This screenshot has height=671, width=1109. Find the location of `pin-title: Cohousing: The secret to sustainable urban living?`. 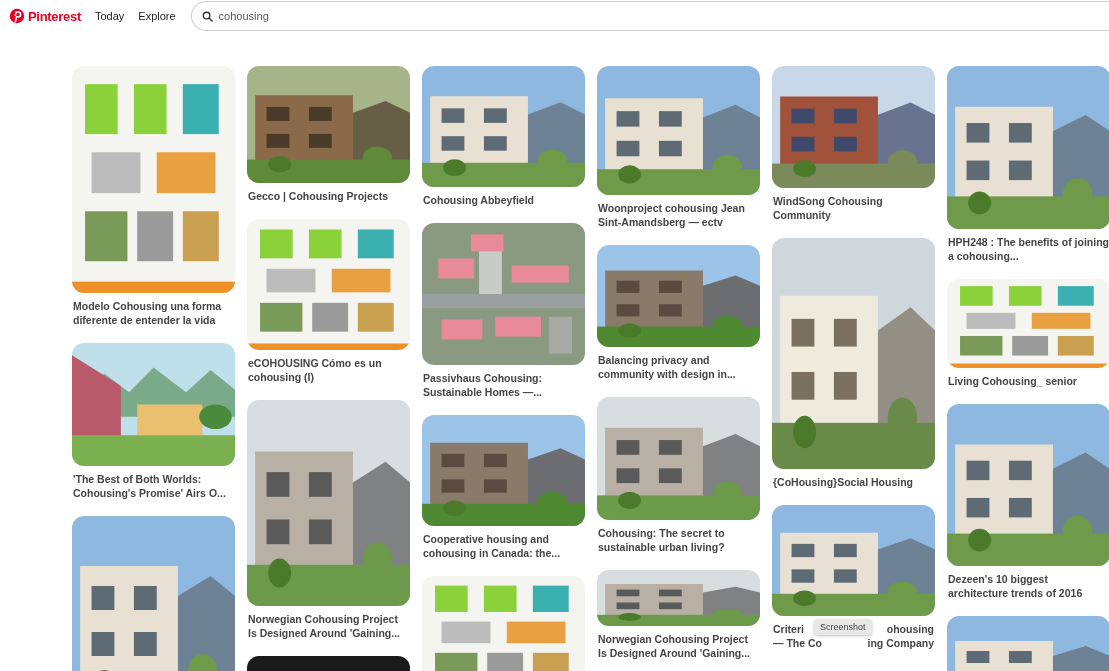

pin-title: Cohousing: The secret to sustainable urban living? is located at coordinates (678, 540).